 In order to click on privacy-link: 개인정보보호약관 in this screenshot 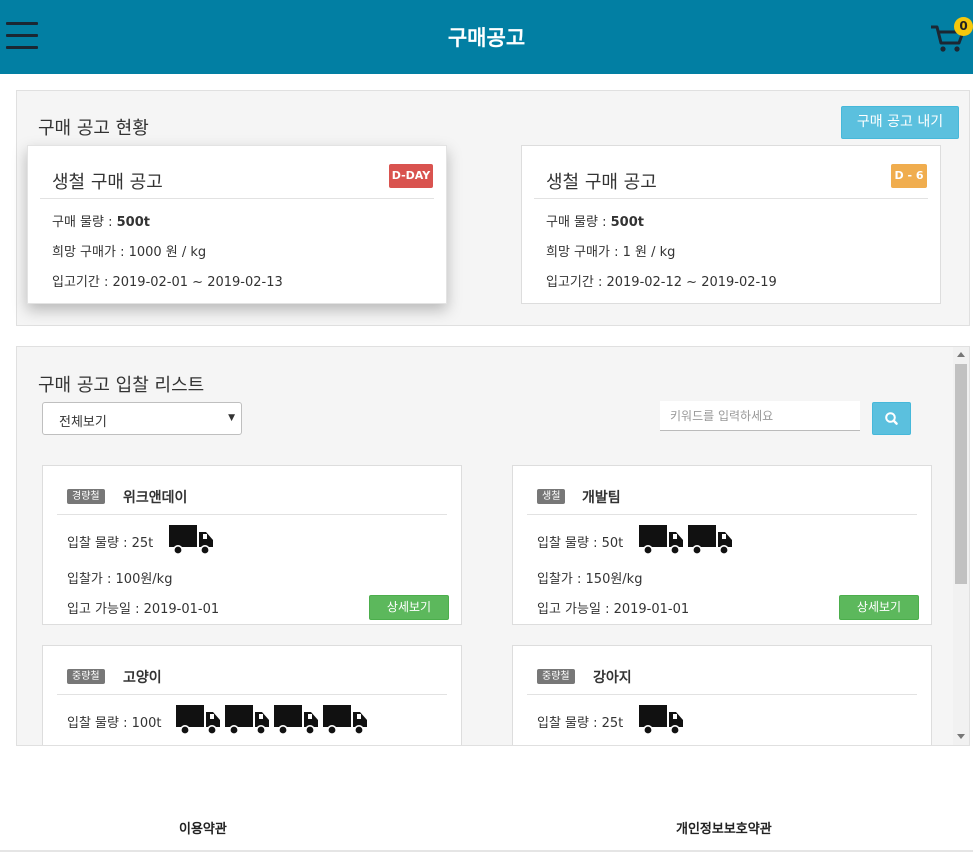, I will do `click(724, 827)`.